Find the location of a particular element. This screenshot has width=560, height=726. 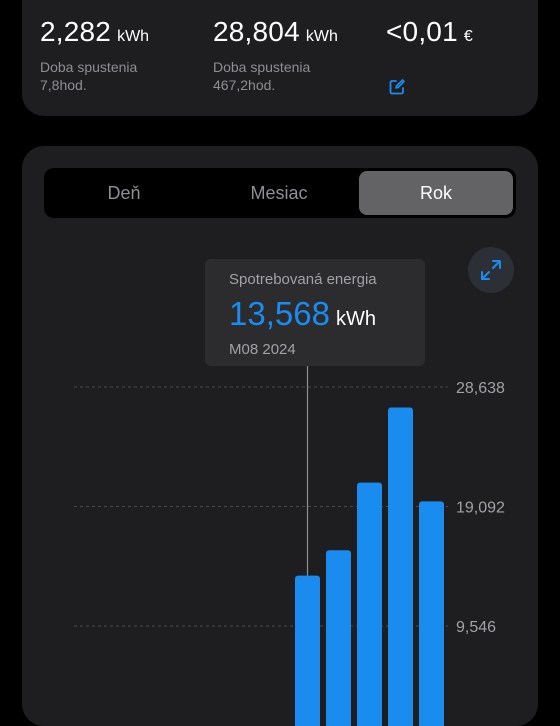

tooltip-unit: kWh is located at coordinates (355, 319).